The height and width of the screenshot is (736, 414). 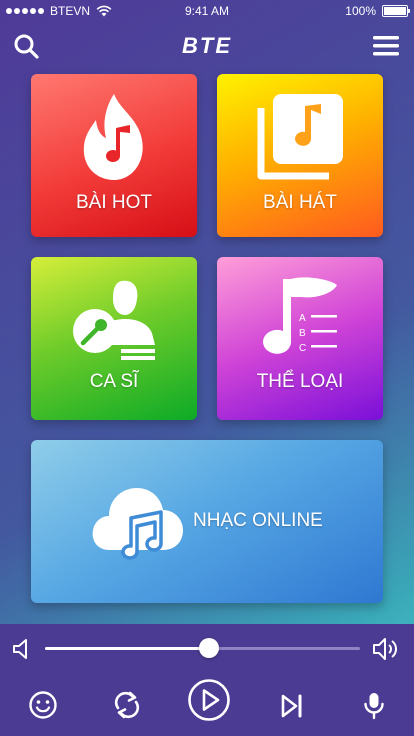 I want to click on tile-artists-label: CA SĨ, so click(x=114, y=381).